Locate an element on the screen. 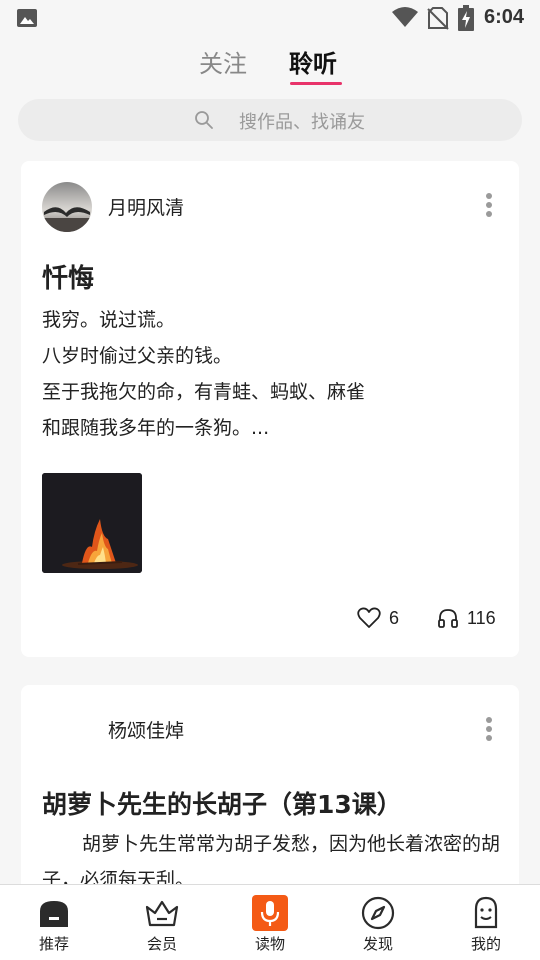 This screenshot has height=960, width=540. tab-follow: 关注 is located at coordinates (223, 61).